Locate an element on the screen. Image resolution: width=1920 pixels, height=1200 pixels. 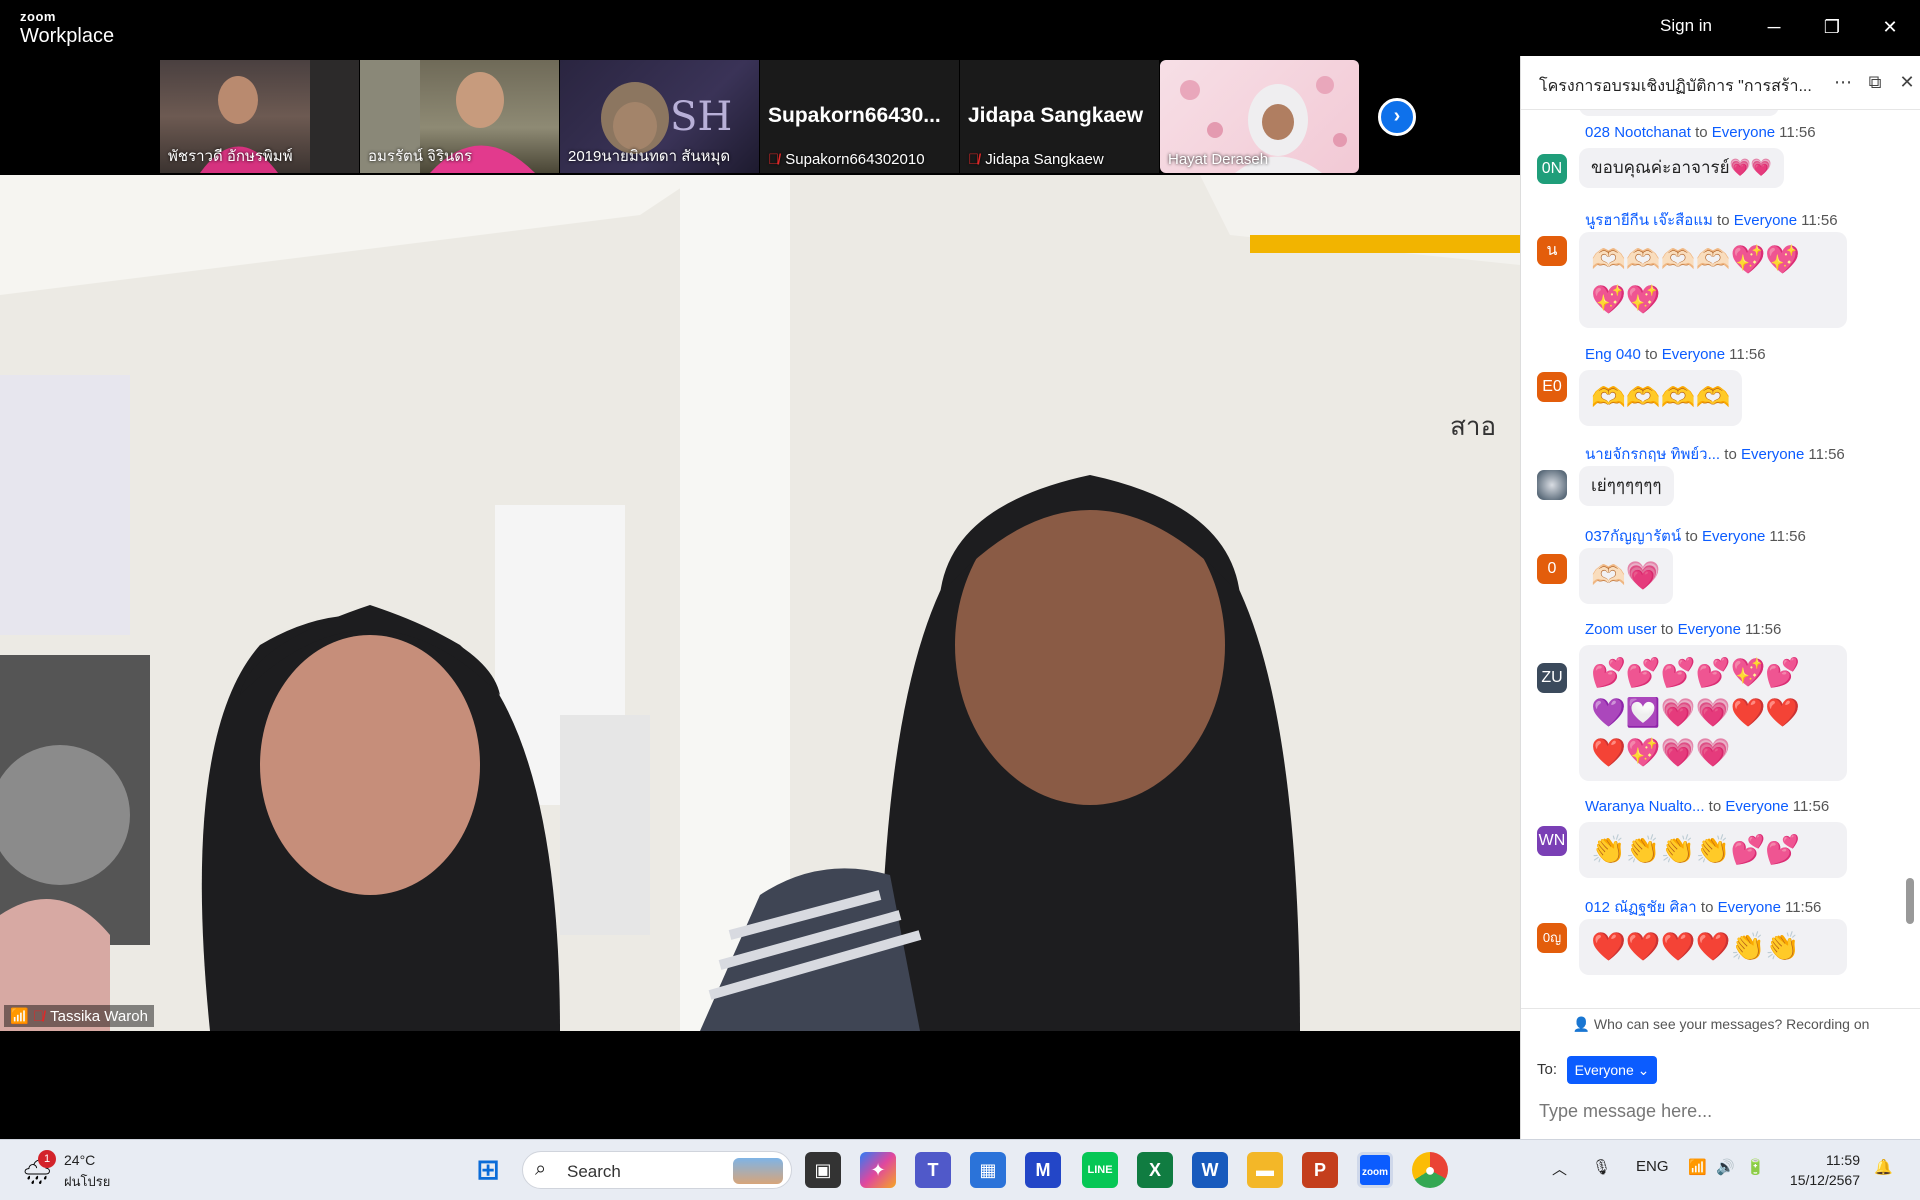
participant-tile: อมรรัตน์ จิรินดร is located at coordinates (459, 116).